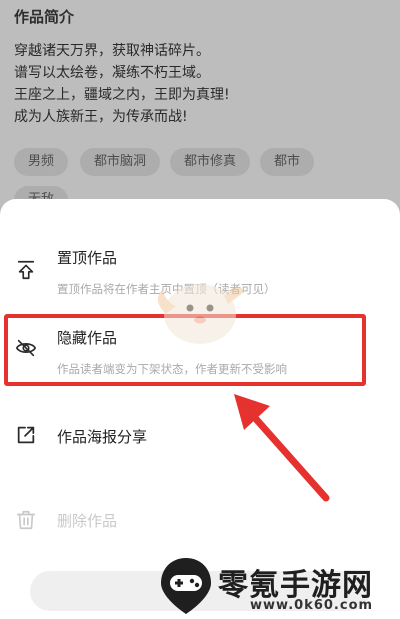 This screenshot has height=619, width=400. What do you see at coordinates (120, 162) in the screenshot?
I see `tag: 都市脑洞` at bounding box center [120, 162].